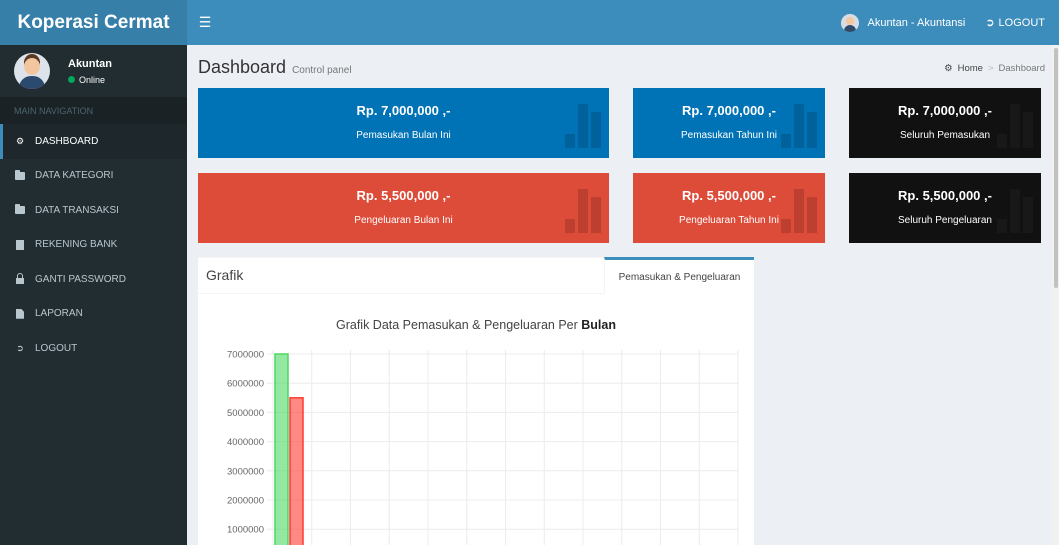 The width and height of the screenshot is (1059, 545). What do you see at coordinates (623, 22) in the screenshot?
I see `top-navbar: ☰ Akuntan - Akuntansi ➲ LOGOUT` at bounding box center [623, 22].